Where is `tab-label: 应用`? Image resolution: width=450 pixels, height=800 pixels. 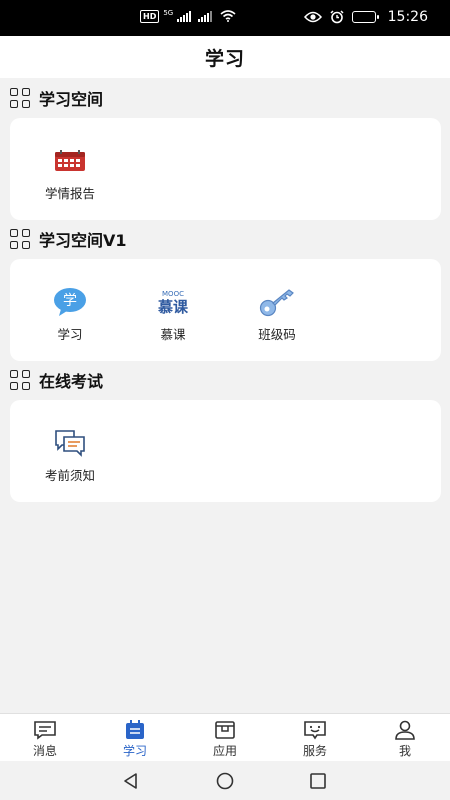 tab-label: 应用 is located at coordinates (224, 751).